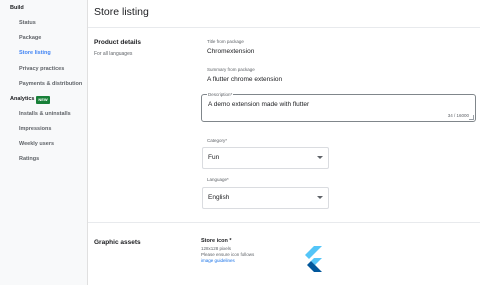 This screenshot has width=480, height=285. What do you see at coordinates (245, 79) in the screenshot?
I see `summary-from-package-value: A flutter chrome extension` at bounding box center [245, 79].